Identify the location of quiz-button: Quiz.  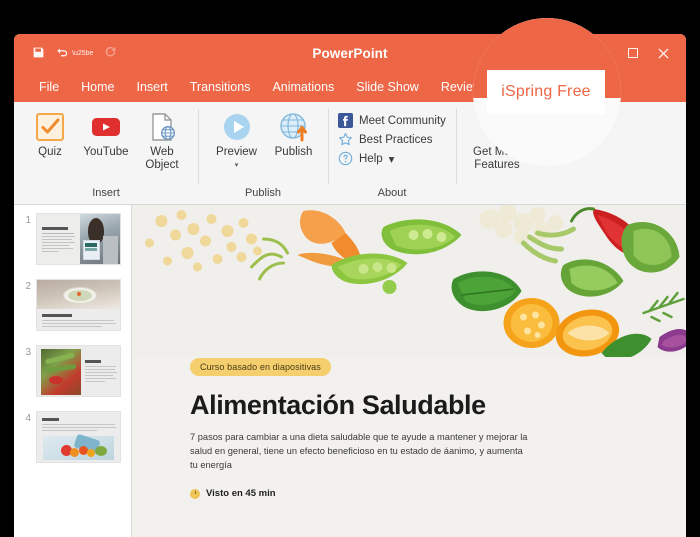
(50, 133).